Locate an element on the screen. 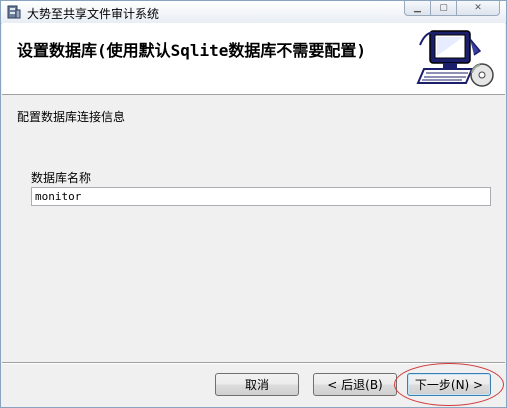 This screenshot has width=507, height=408. db-name-input is located at coordinates (261, 196).